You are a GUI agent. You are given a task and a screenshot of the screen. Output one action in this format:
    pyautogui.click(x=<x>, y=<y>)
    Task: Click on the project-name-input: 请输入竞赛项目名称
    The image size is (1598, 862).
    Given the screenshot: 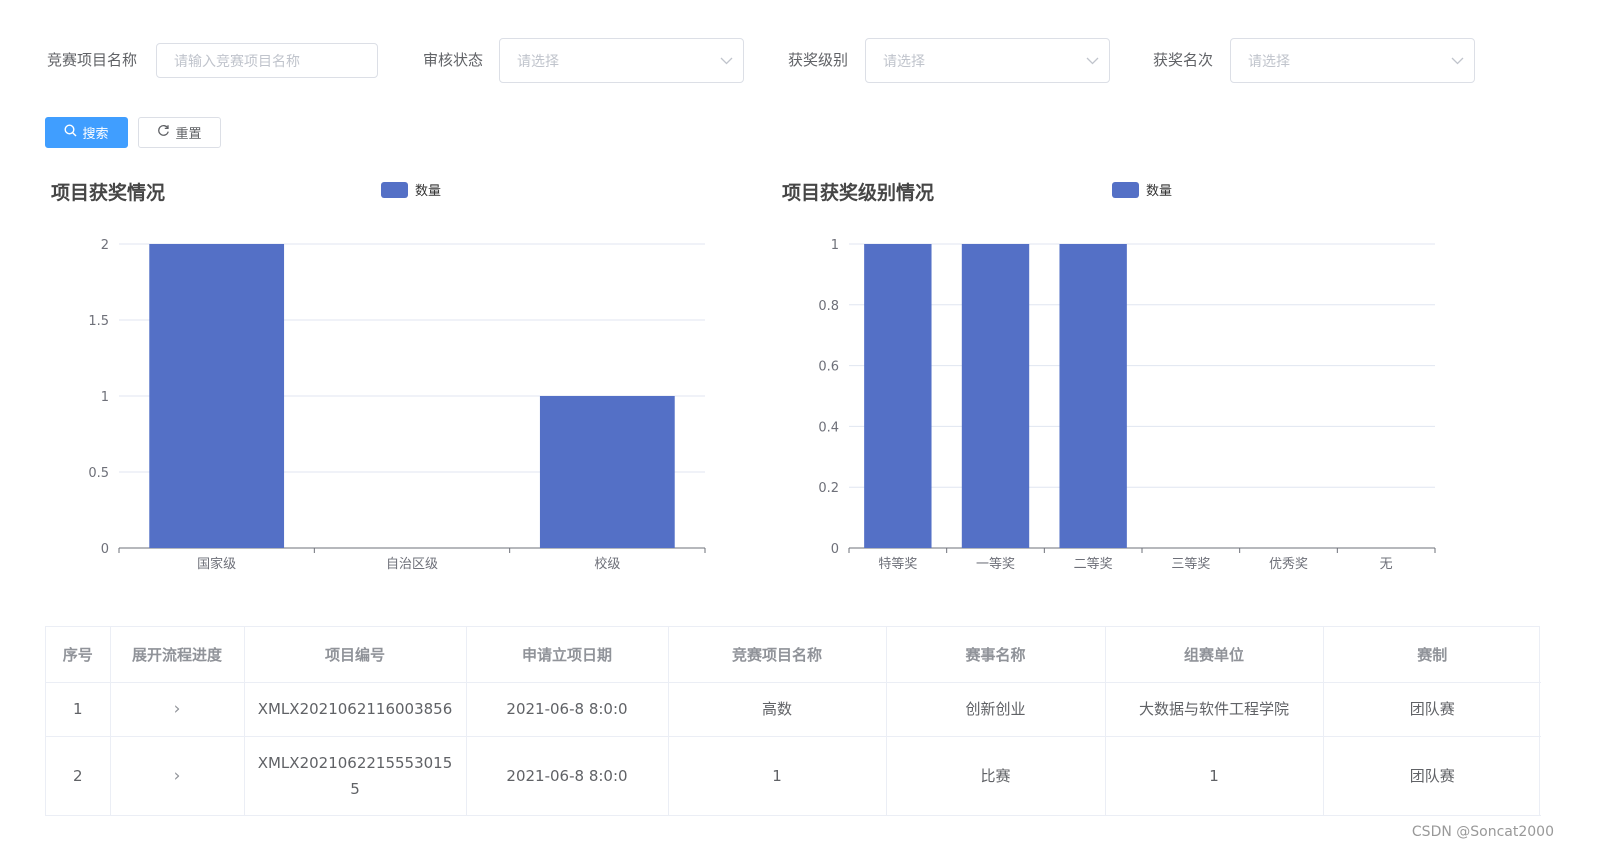 What is the action you would take?
    pyautogui.click(x=267, y=60)
    